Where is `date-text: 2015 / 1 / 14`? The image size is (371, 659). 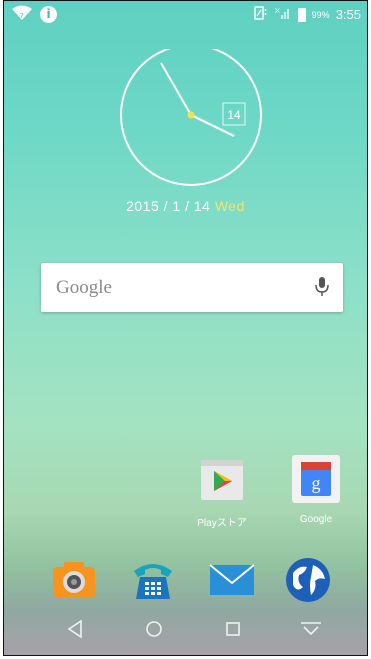 date-text: 2015 / 1 / 14 is located at coordinates (168, 206).